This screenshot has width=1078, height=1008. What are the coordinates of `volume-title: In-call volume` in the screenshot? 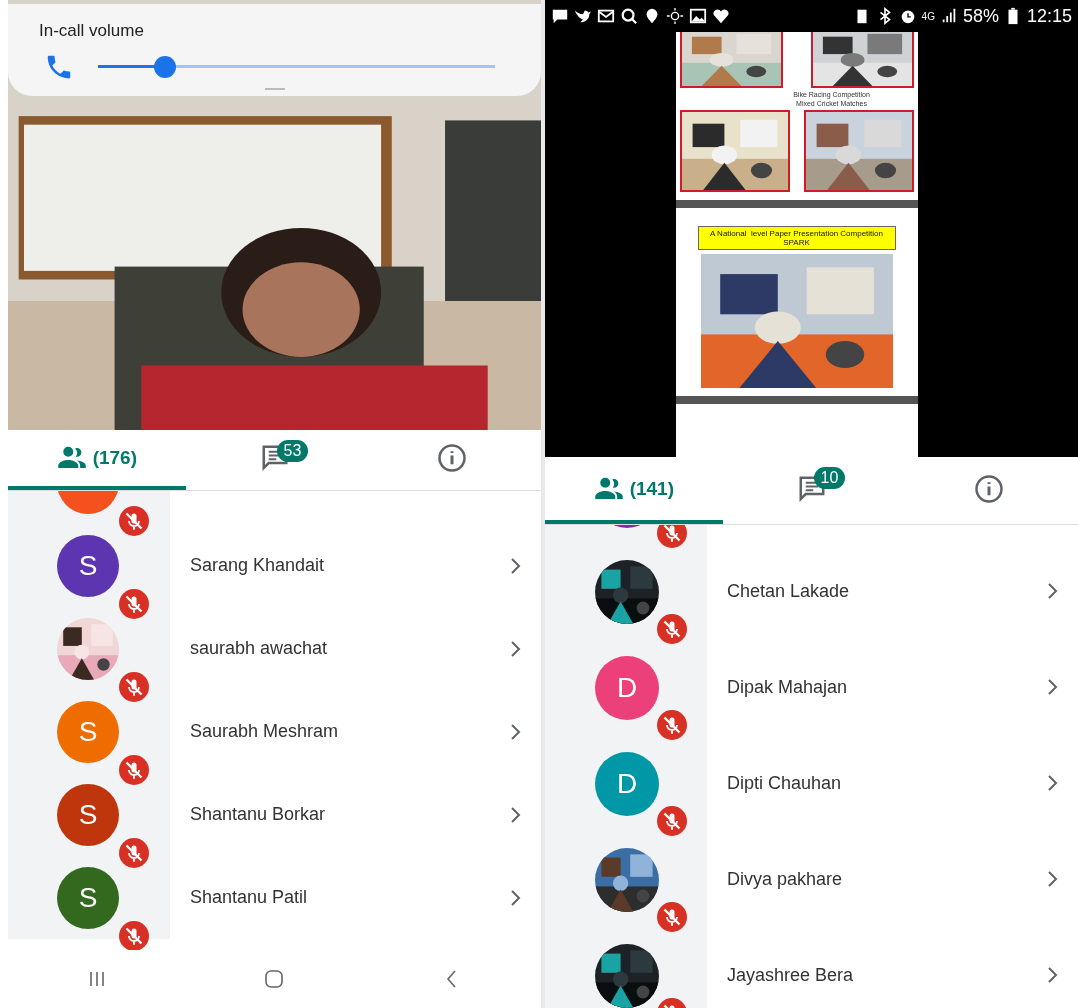 It's located at (91, 31).